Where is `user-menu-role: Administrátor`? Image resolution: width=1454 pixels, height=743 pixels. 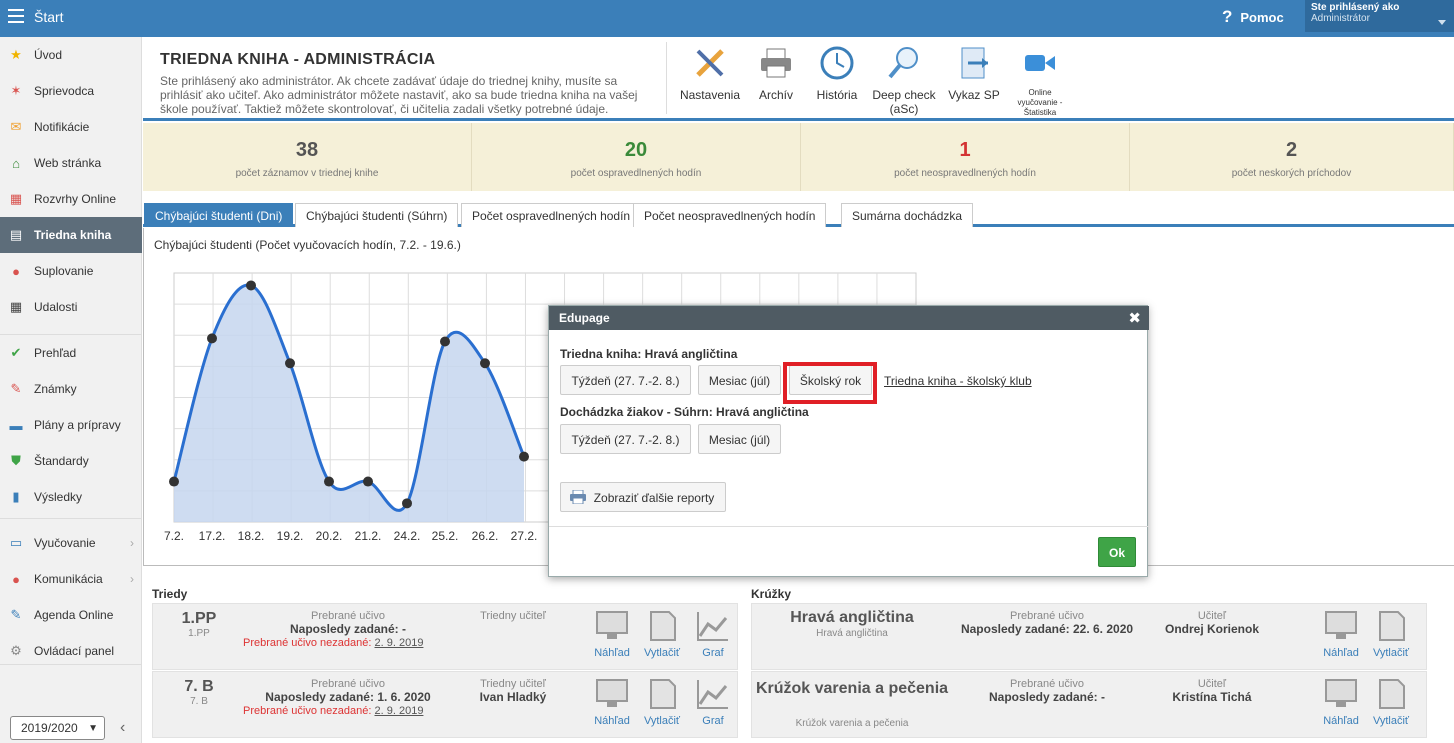 user-menu-role: Administrátor is located at coordinates (1340, 18).